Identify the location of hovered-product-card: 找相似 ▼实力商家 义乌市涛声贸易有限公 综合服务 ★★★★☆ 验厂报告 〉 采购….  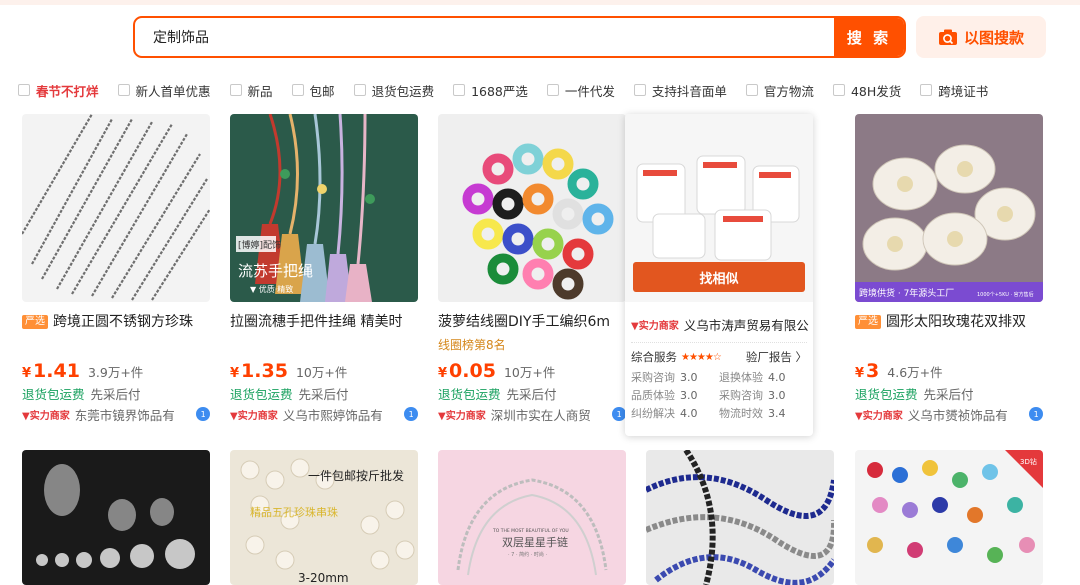
(719, 275).